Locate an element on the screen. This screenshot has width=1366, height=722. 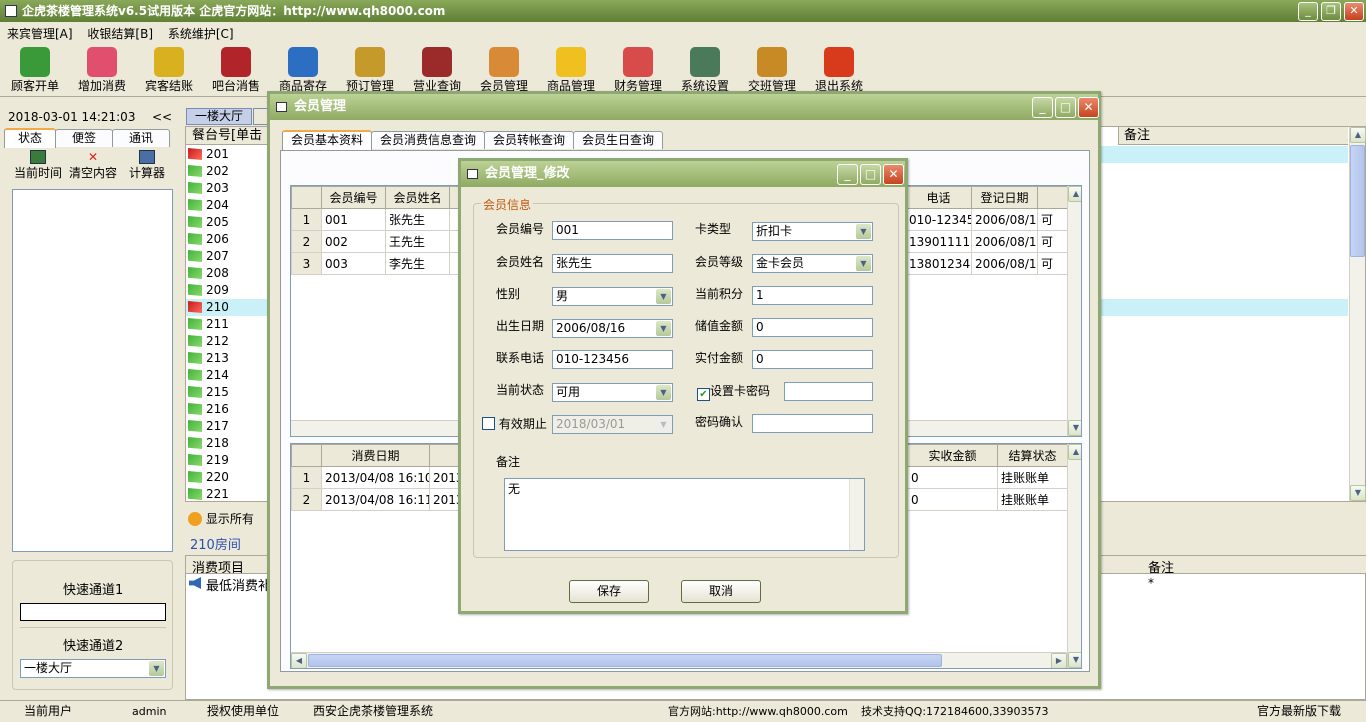
member-close-button: ✕ is located at coordinates (1088, 107).